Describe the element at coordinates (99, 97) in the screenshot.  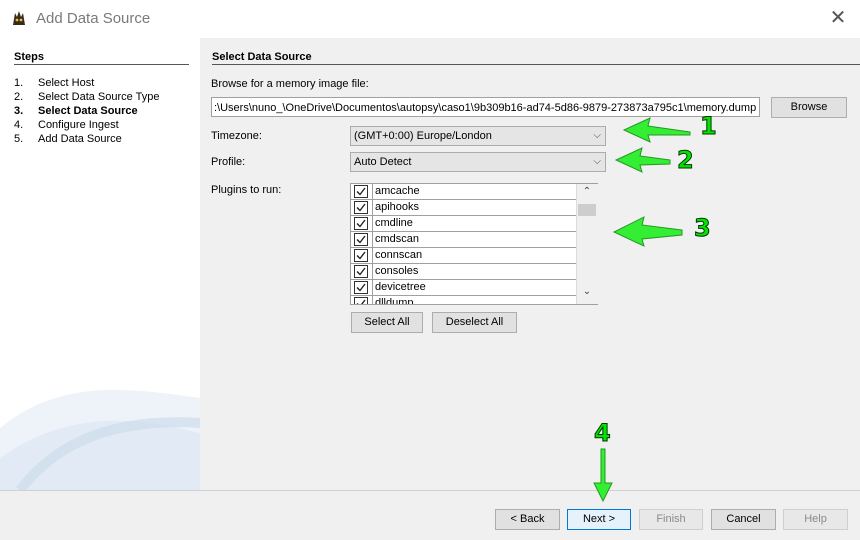
I see `step-label: Select Data Source Type` at that location.